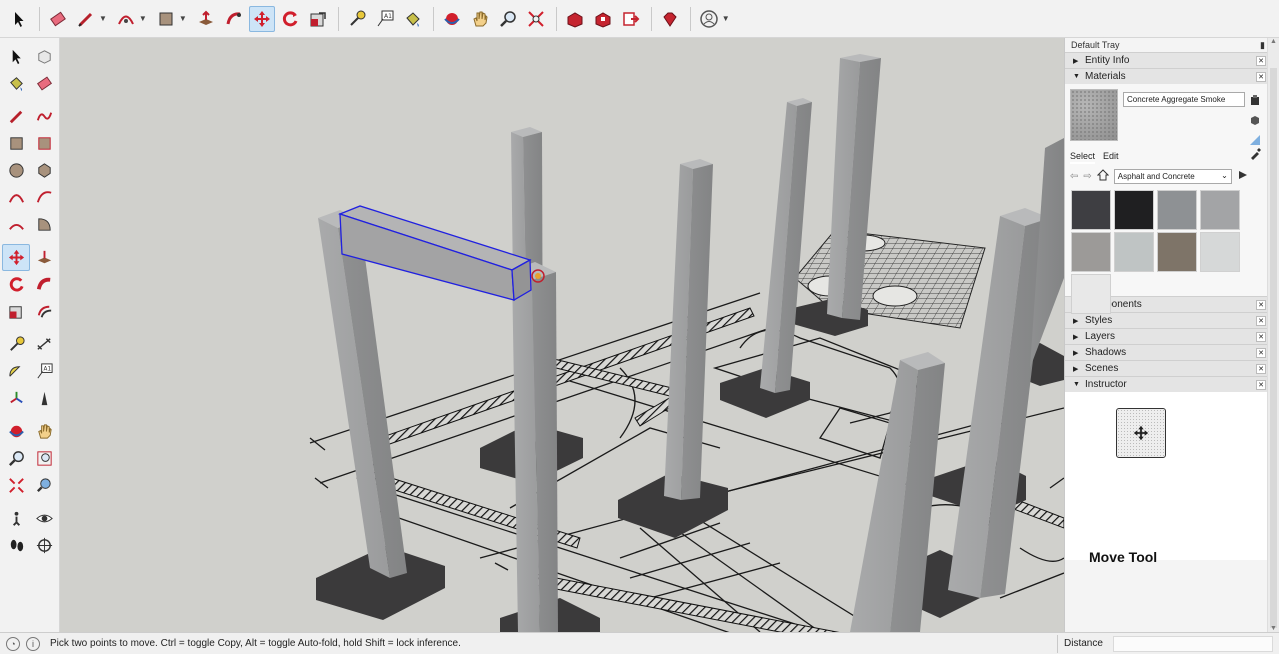 The image size is (1279, 654). Describe the element at coordinates (44, 485) in the screenshot. I see `previous-view-icon` at that location.